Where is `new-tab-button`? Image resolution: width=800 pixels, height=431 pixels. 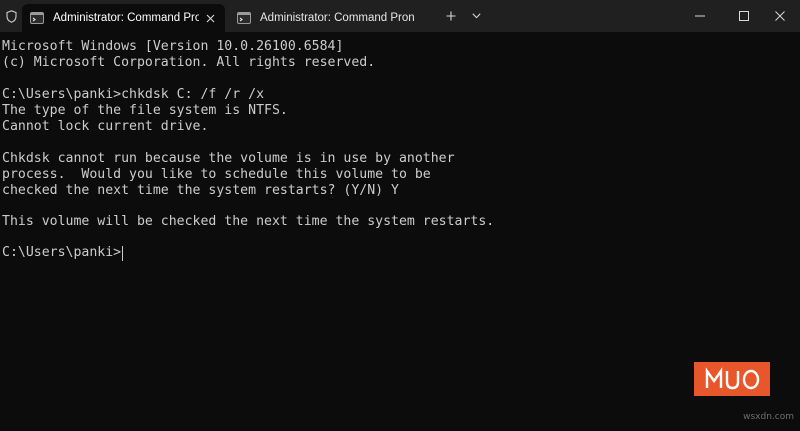
new-tab-button is located at coordinates (451, 16).